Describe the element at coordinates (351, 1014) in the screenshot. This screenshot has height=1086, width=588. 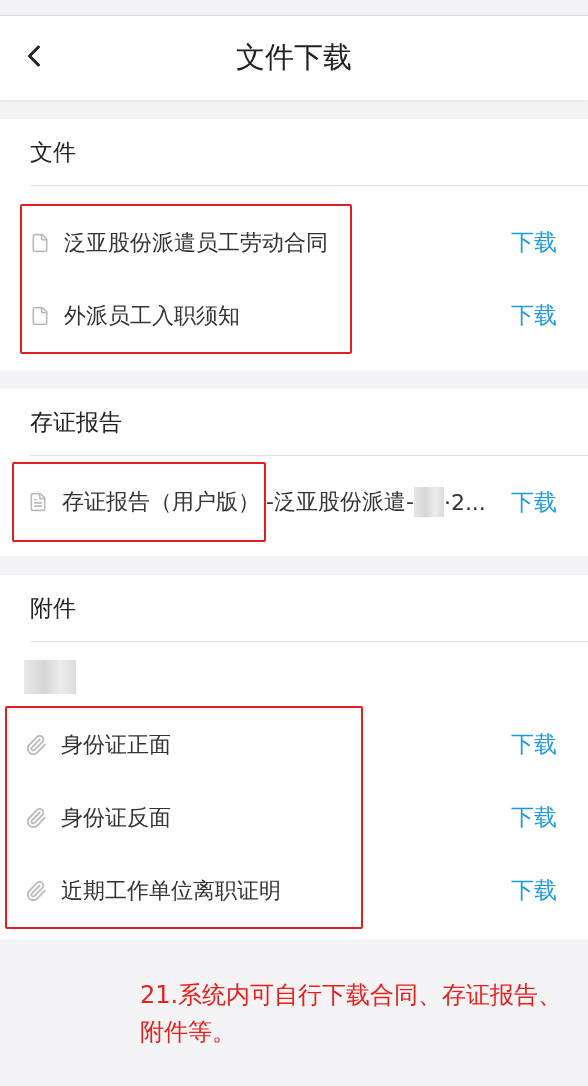
I see `annotation-note: 21.系统内可自行下载合同、存证报告、附件等。` at that location.